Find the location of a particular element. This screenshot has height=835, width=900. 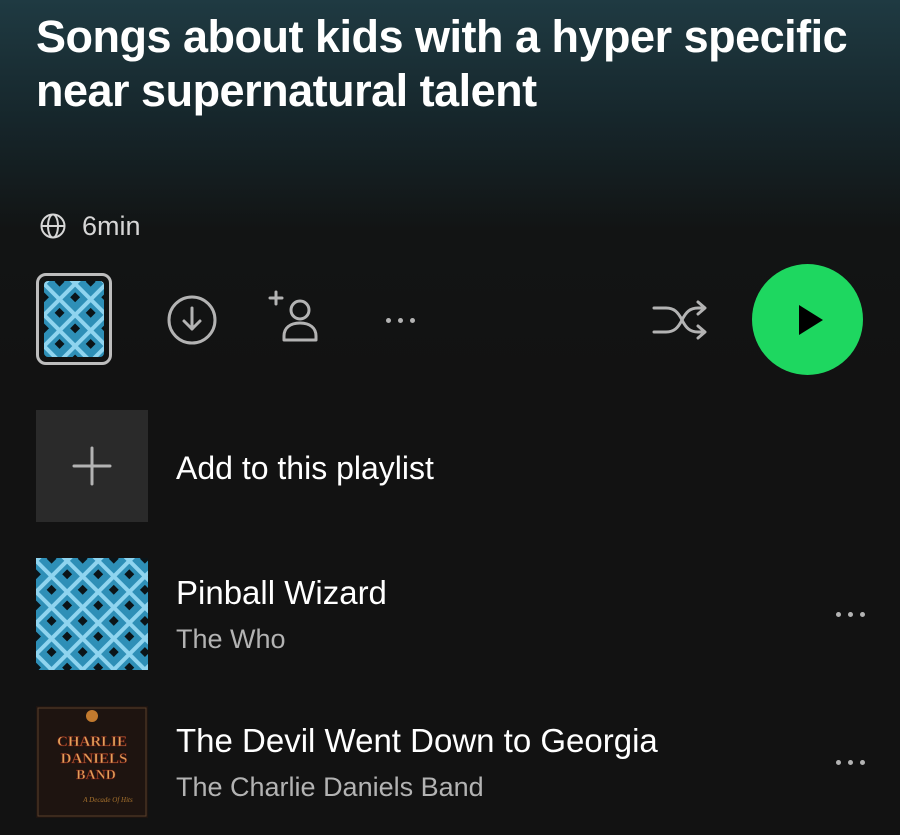

add-to-playlist-button is located at coordinates (92, 466).